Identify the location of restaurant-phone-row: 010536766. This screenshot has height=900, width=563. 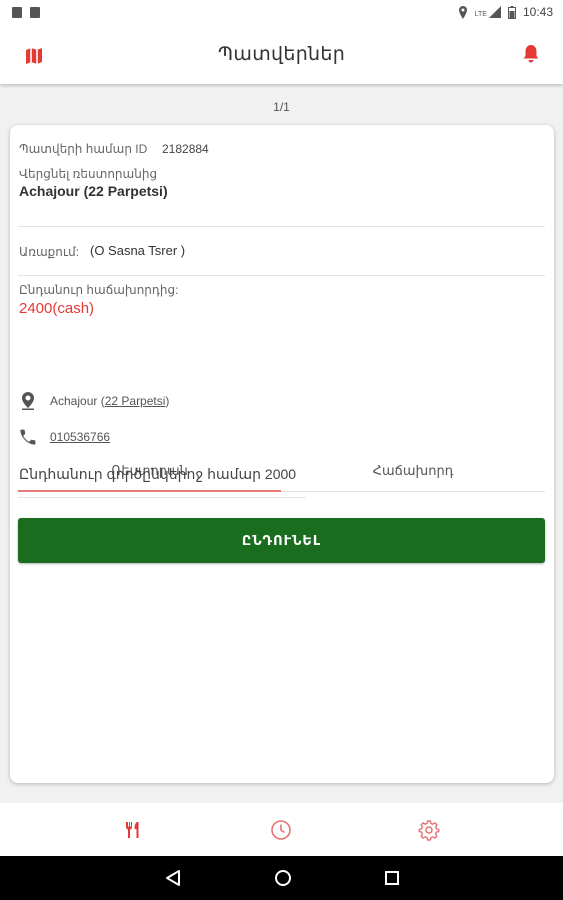
(65, 437).